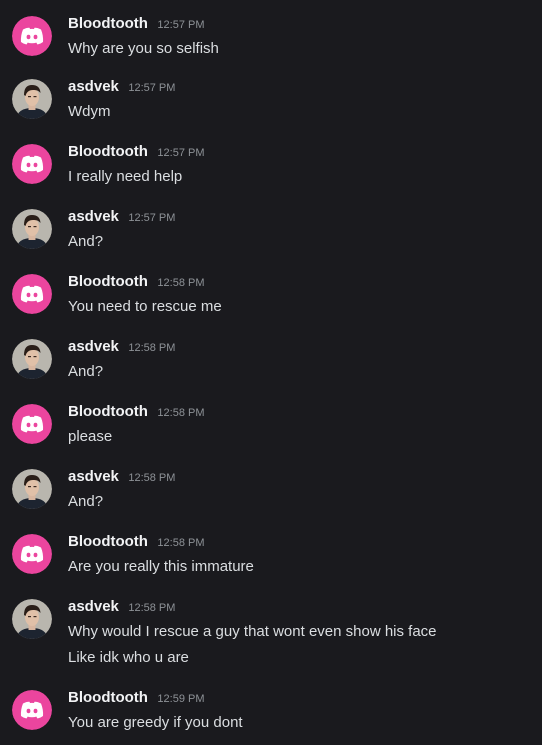  I want to click on message-text: I really need help, so click(125, 176).